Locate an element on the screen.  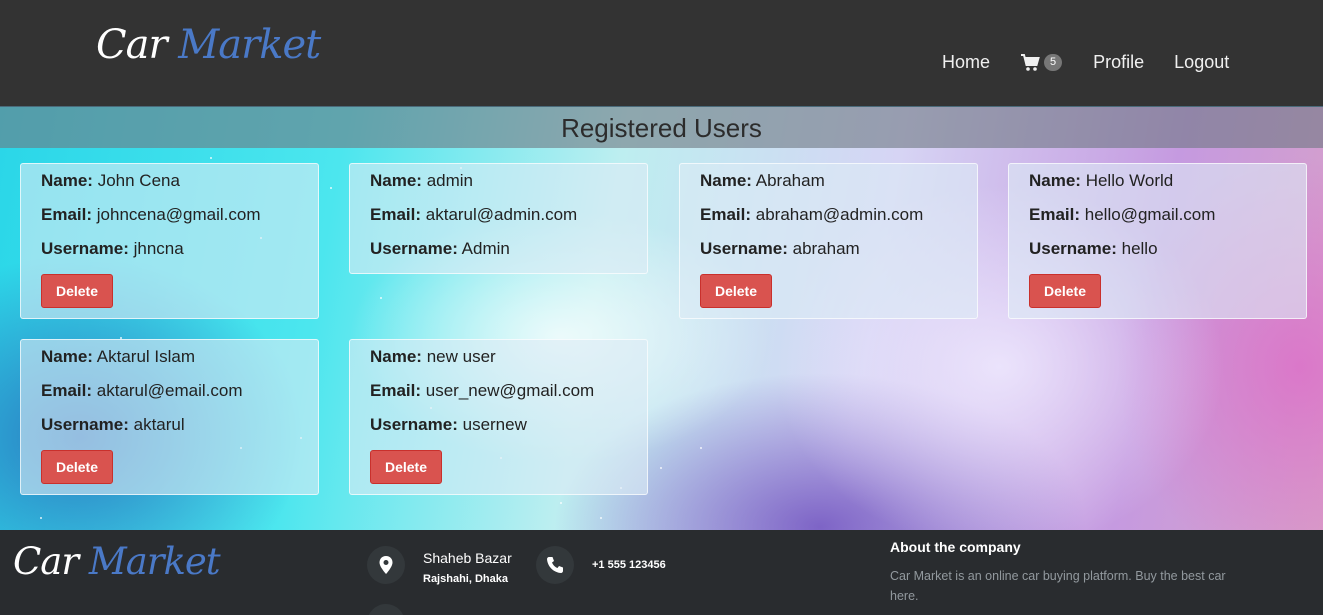
nav-profile-link: Profile is located at coordinates (1118, 62).